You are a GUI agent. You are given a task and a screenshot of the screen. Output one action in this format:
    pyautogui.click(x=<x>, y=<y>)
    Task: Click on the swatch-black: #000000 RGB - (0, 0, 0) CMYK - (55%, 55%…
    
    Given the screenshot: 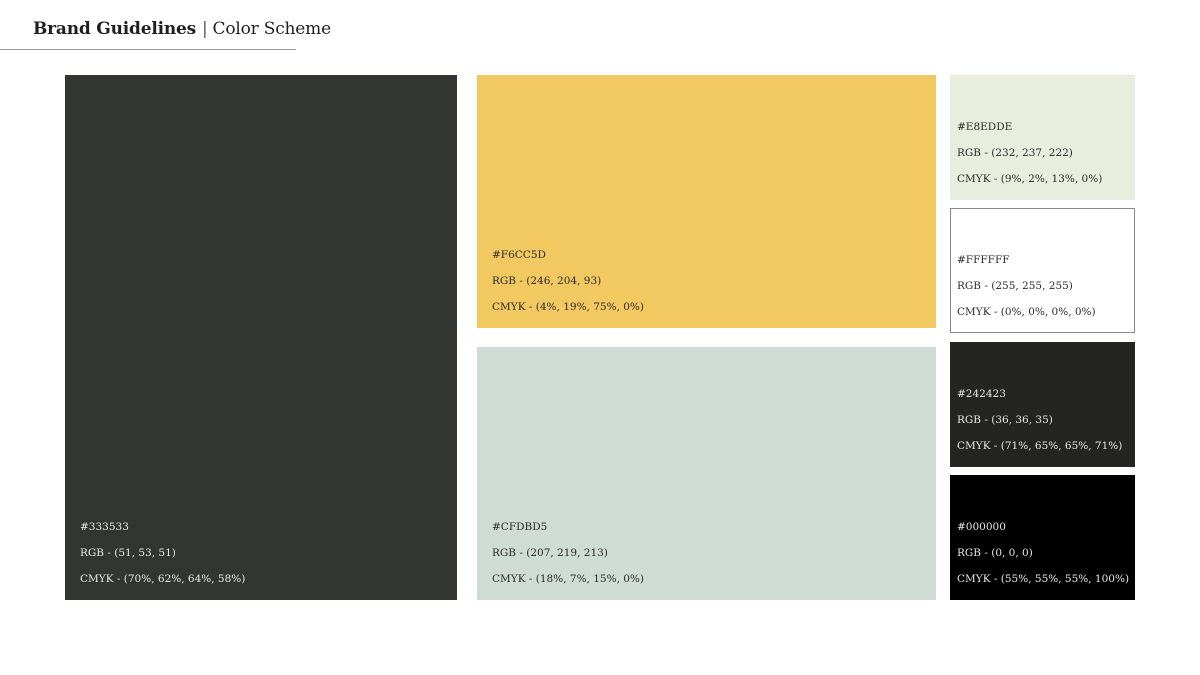 What is the action you would take?
    pyautogui.click(x=1042, y=537)
    